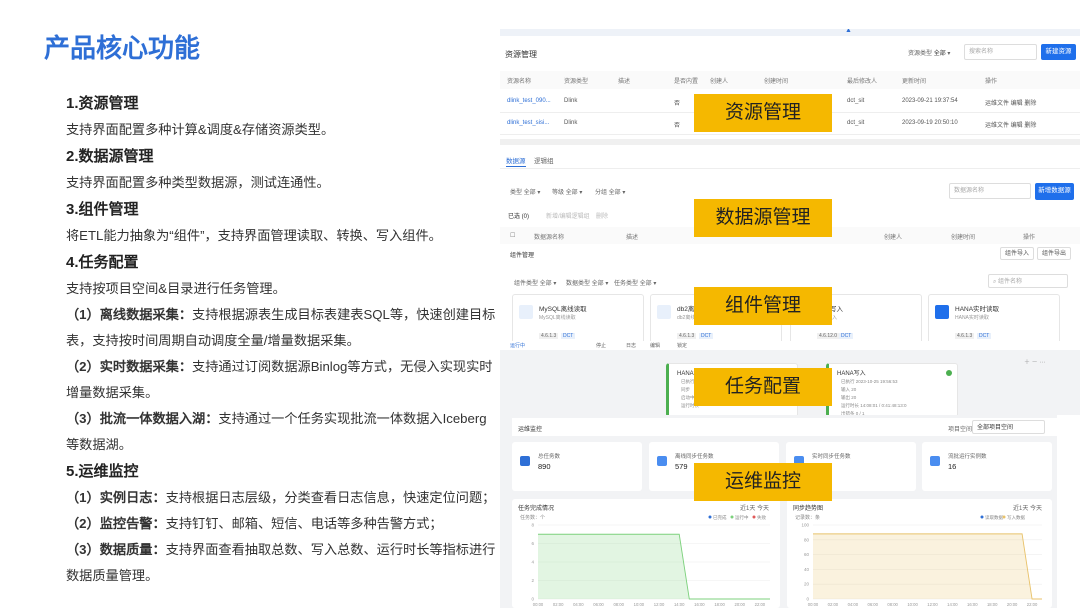 The image size is (1080, 608). Describe the element at coordinates (790, 168) in the screenshot. I see `divider` at that location.